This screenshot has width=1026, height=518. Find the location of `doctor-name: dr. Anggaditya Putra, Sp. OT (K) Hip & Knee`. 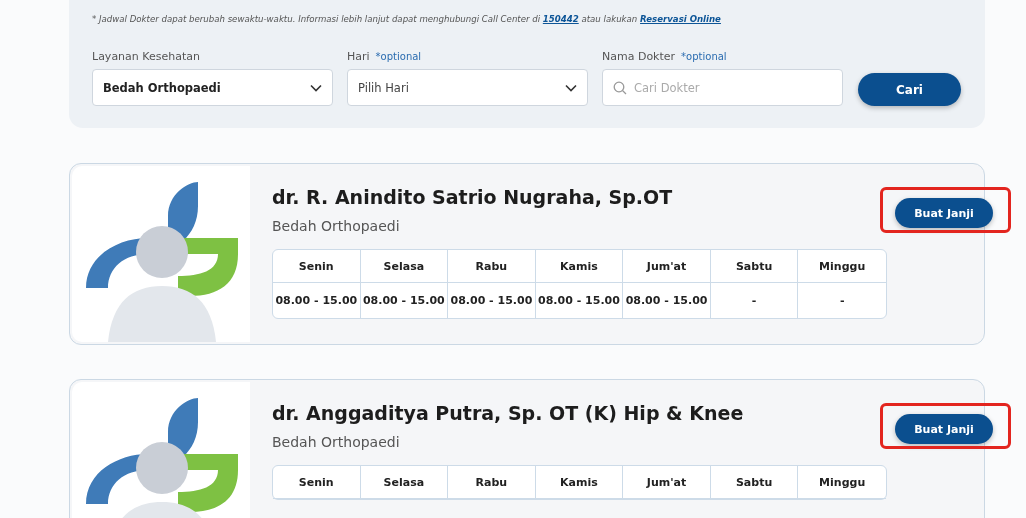

doctor-name: dr. Anggaditya Putra, Sp. OT (K) Hip & Knee is located at coordinates (508, 413).